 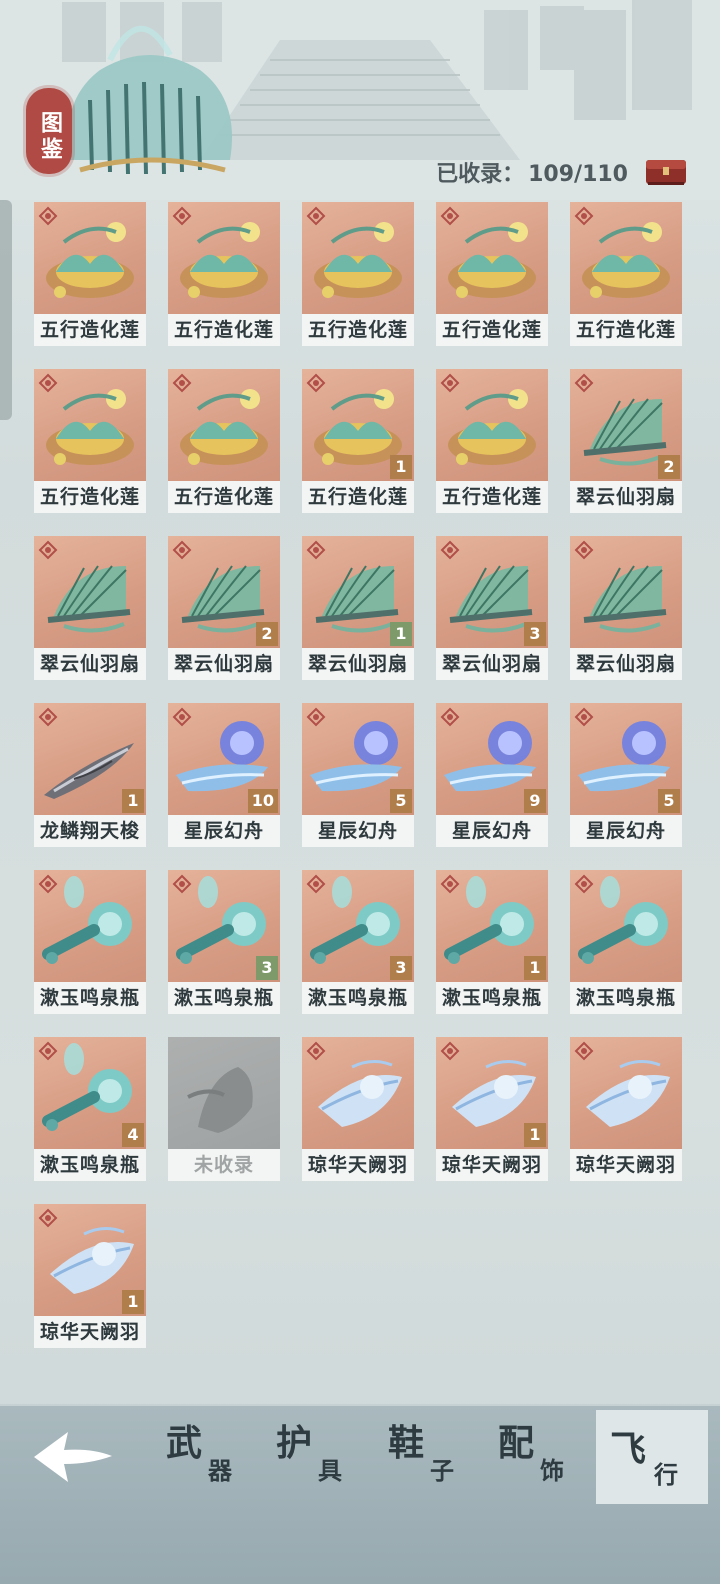 I want to click on header: 图鉴 已收录： 109/110, so click(x=360, y=100).